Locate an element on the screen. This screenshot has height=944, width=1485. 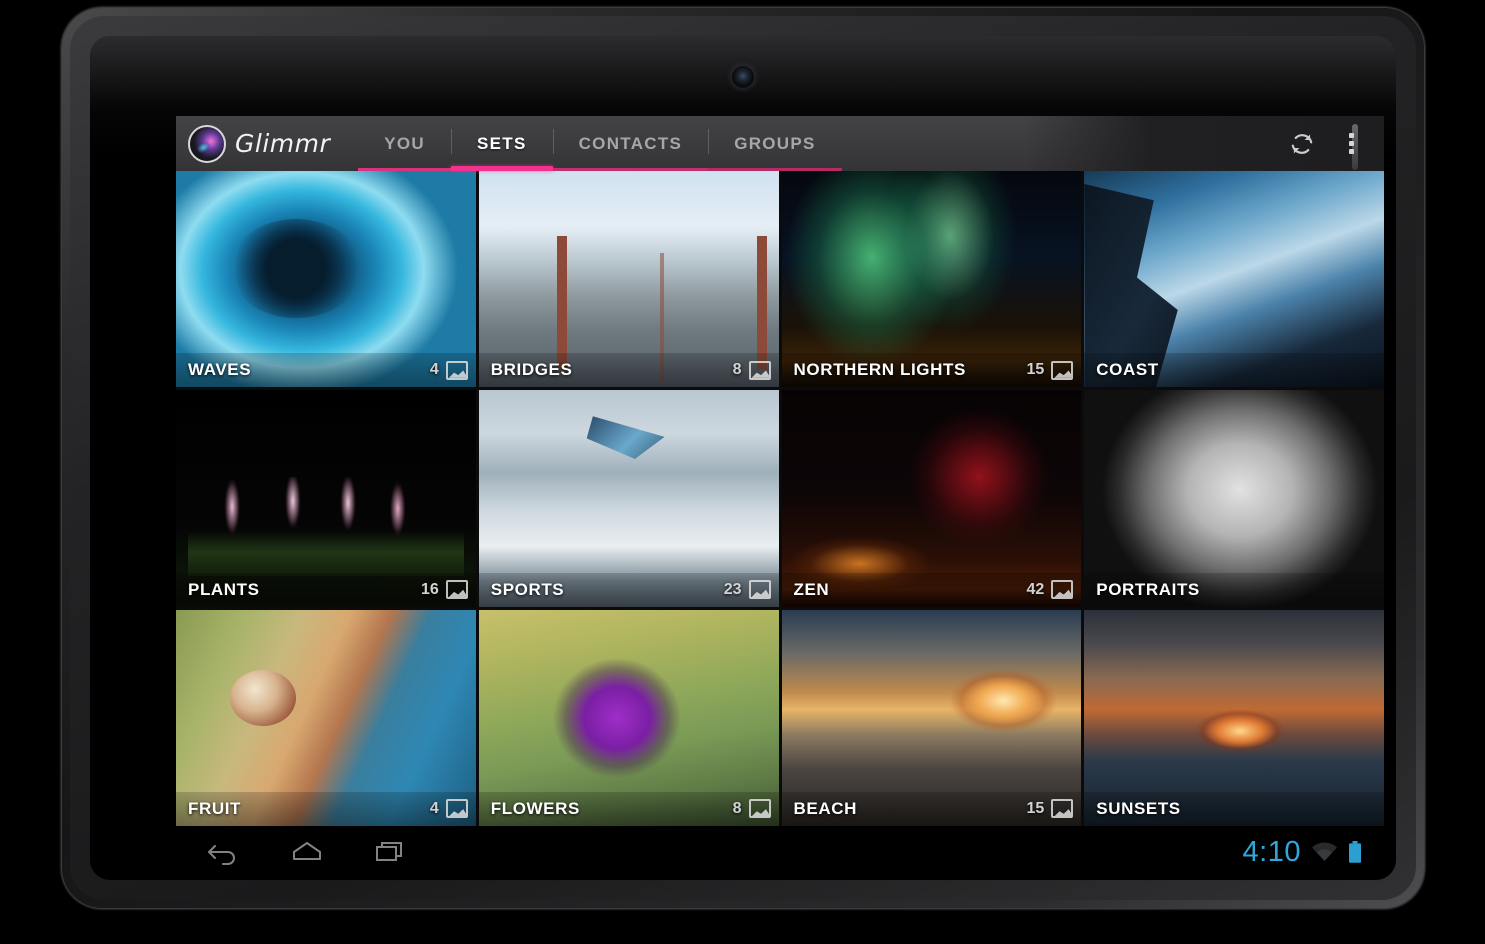
tab-sets-label: SETS is located at coordinates (502, 143).